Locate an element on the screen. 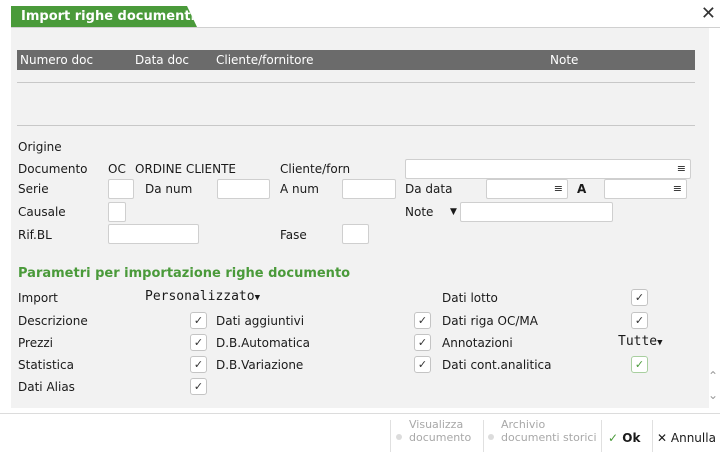 This screenshot has height=457, width=720. note-input is located at coordinates (536, 212).